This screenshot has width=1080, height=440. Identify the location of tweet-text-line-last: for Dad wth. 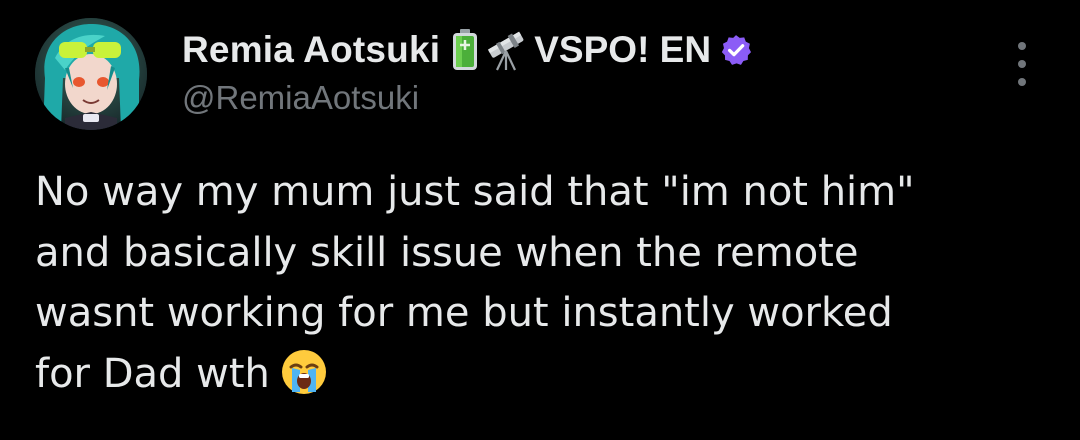
(540, 379).